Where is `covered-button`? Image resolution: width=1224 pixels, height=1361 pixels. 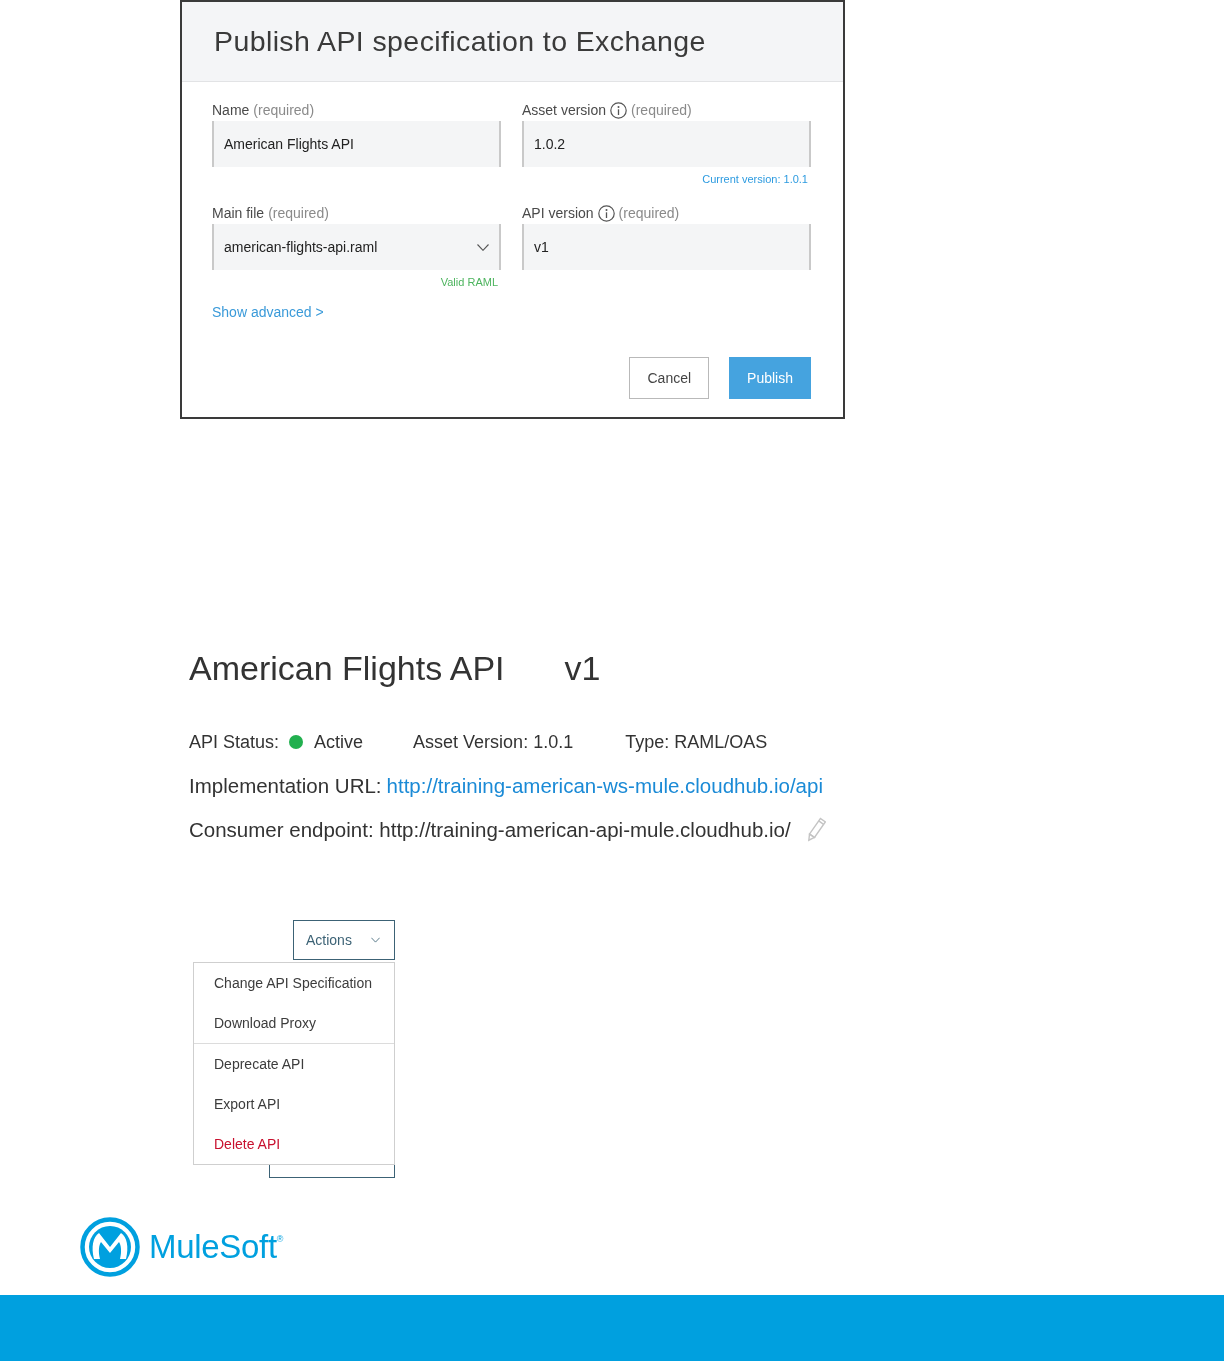 covered-button is located at coordinates (332, 1171).